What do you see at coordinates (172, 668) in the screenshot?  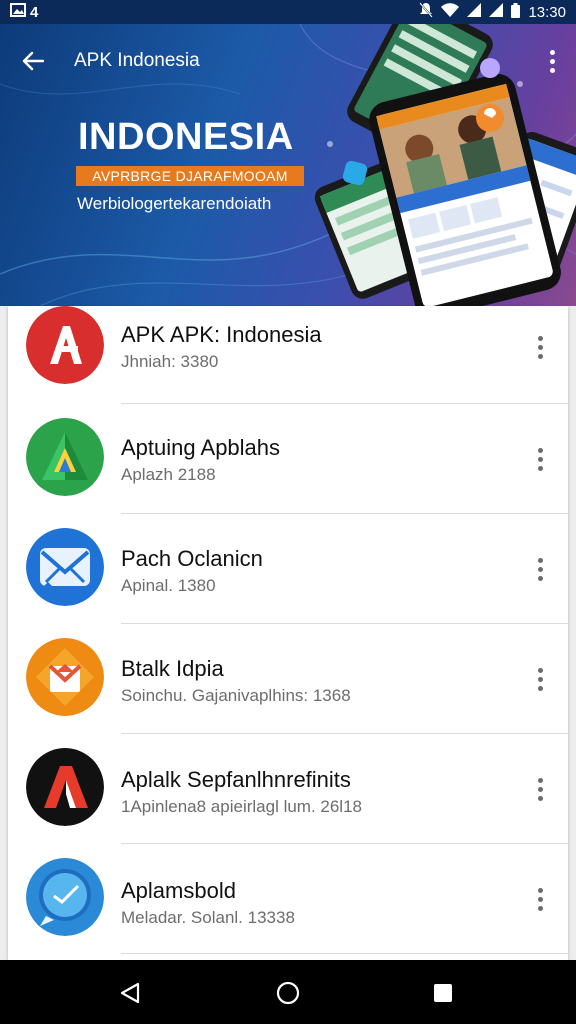 I see `app-name: Btalk Idpia` at bounding box center [172, 668].